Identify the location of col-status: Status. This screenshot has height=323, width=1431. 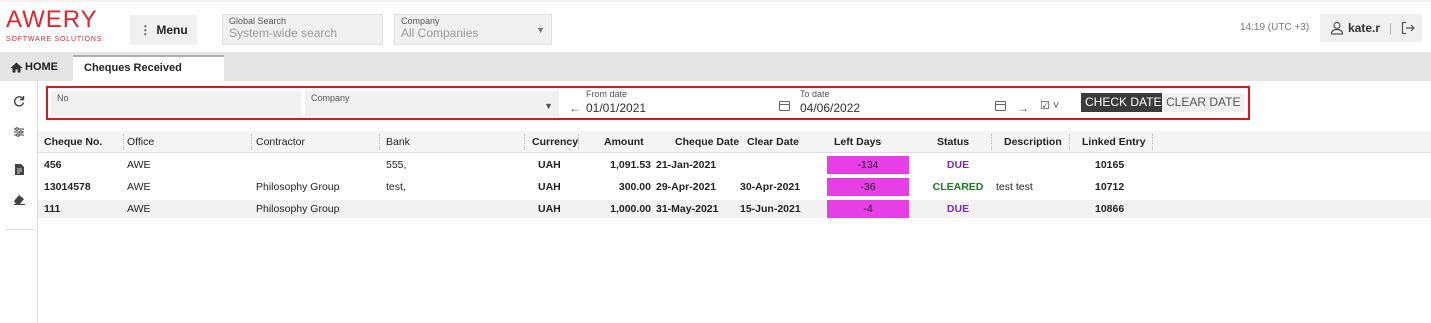
(953, 142).